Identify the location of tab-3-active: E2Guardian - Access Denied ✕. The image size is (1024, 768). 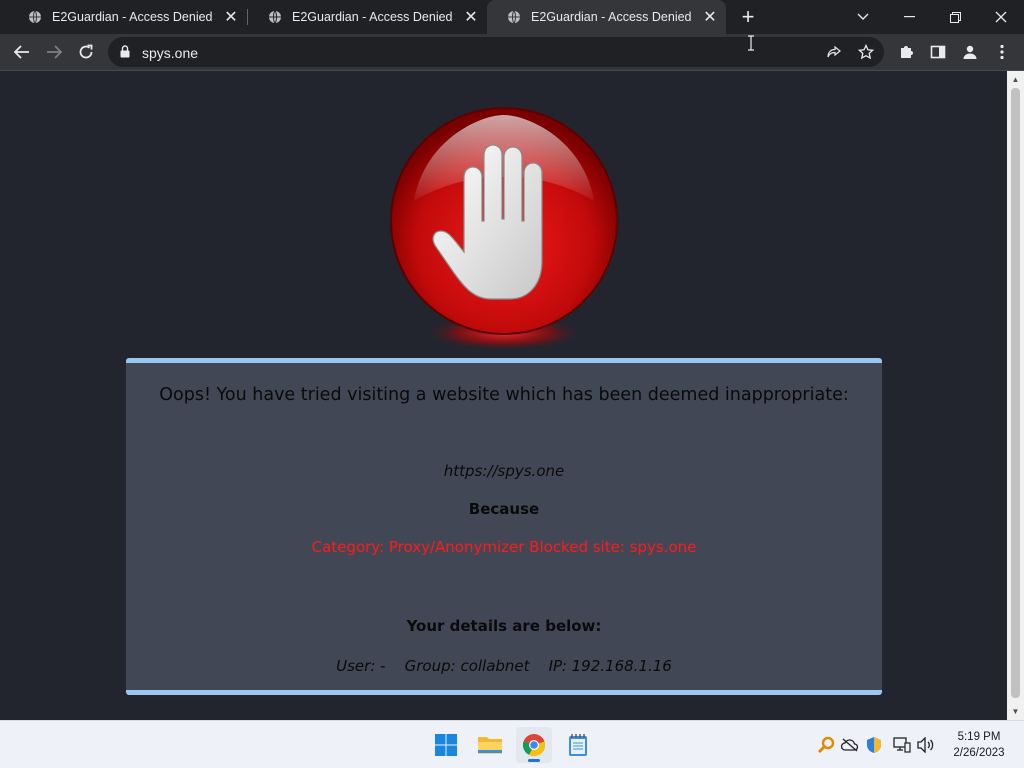
(606, 17).